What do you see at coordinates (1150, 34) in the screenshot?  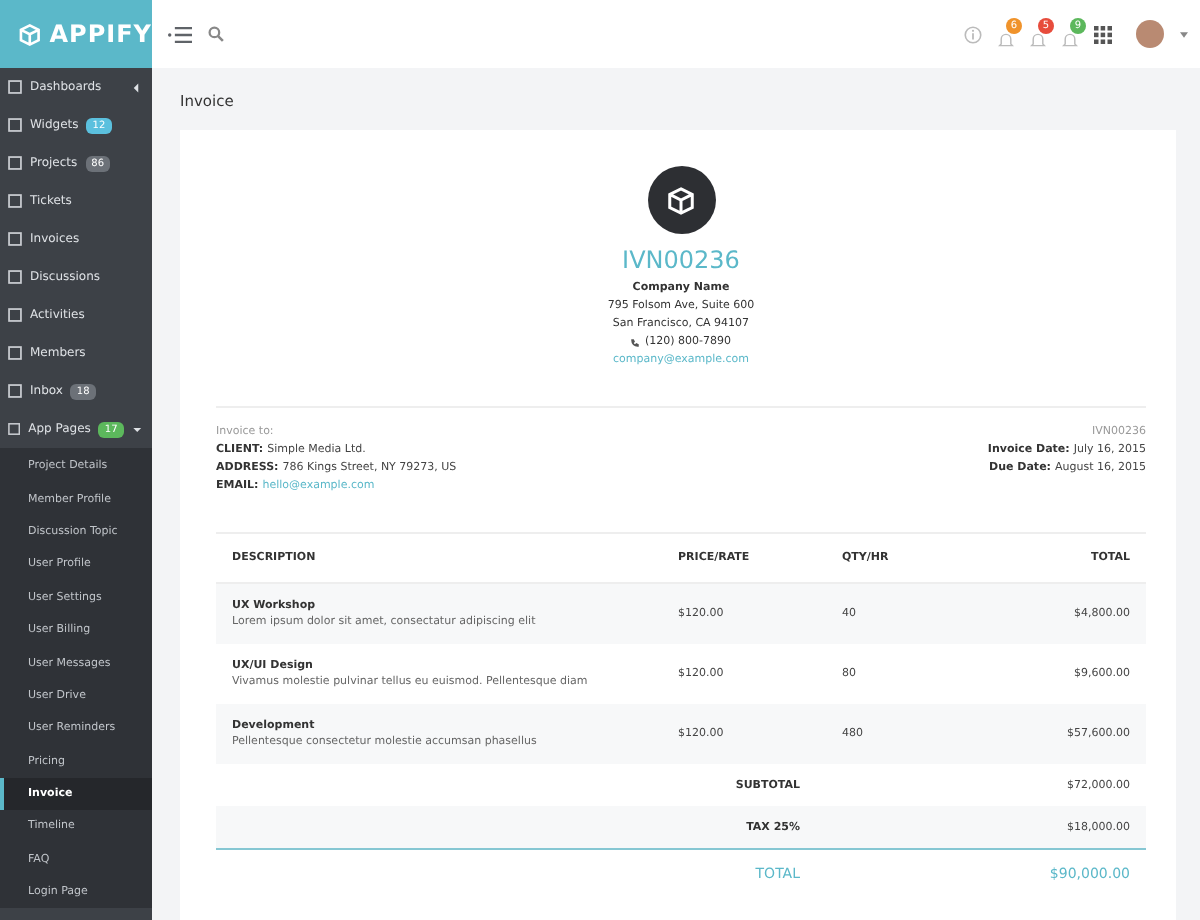 I see `avatar` at bounding box center [1150, 34].